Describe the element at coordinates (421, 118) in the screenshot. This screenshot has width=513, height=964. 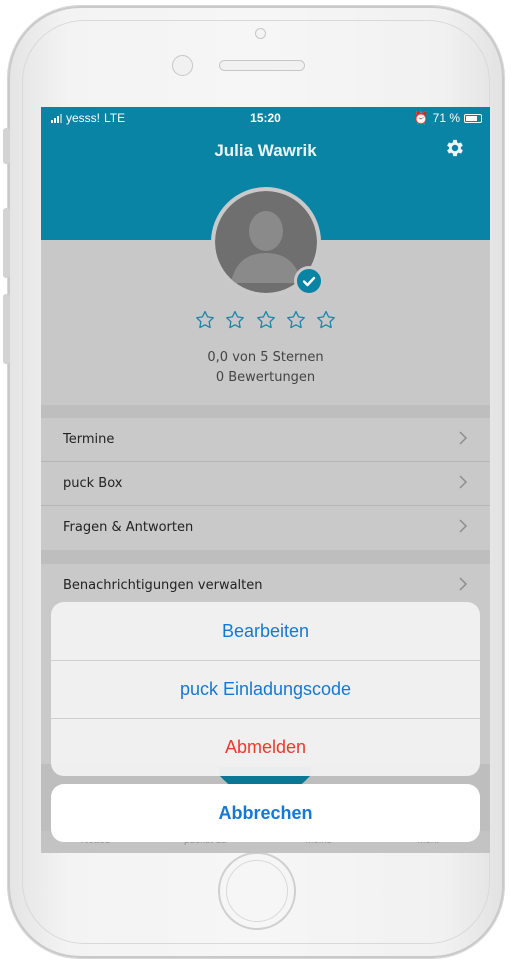
I see `alarm-icon: ⏰` at that location.